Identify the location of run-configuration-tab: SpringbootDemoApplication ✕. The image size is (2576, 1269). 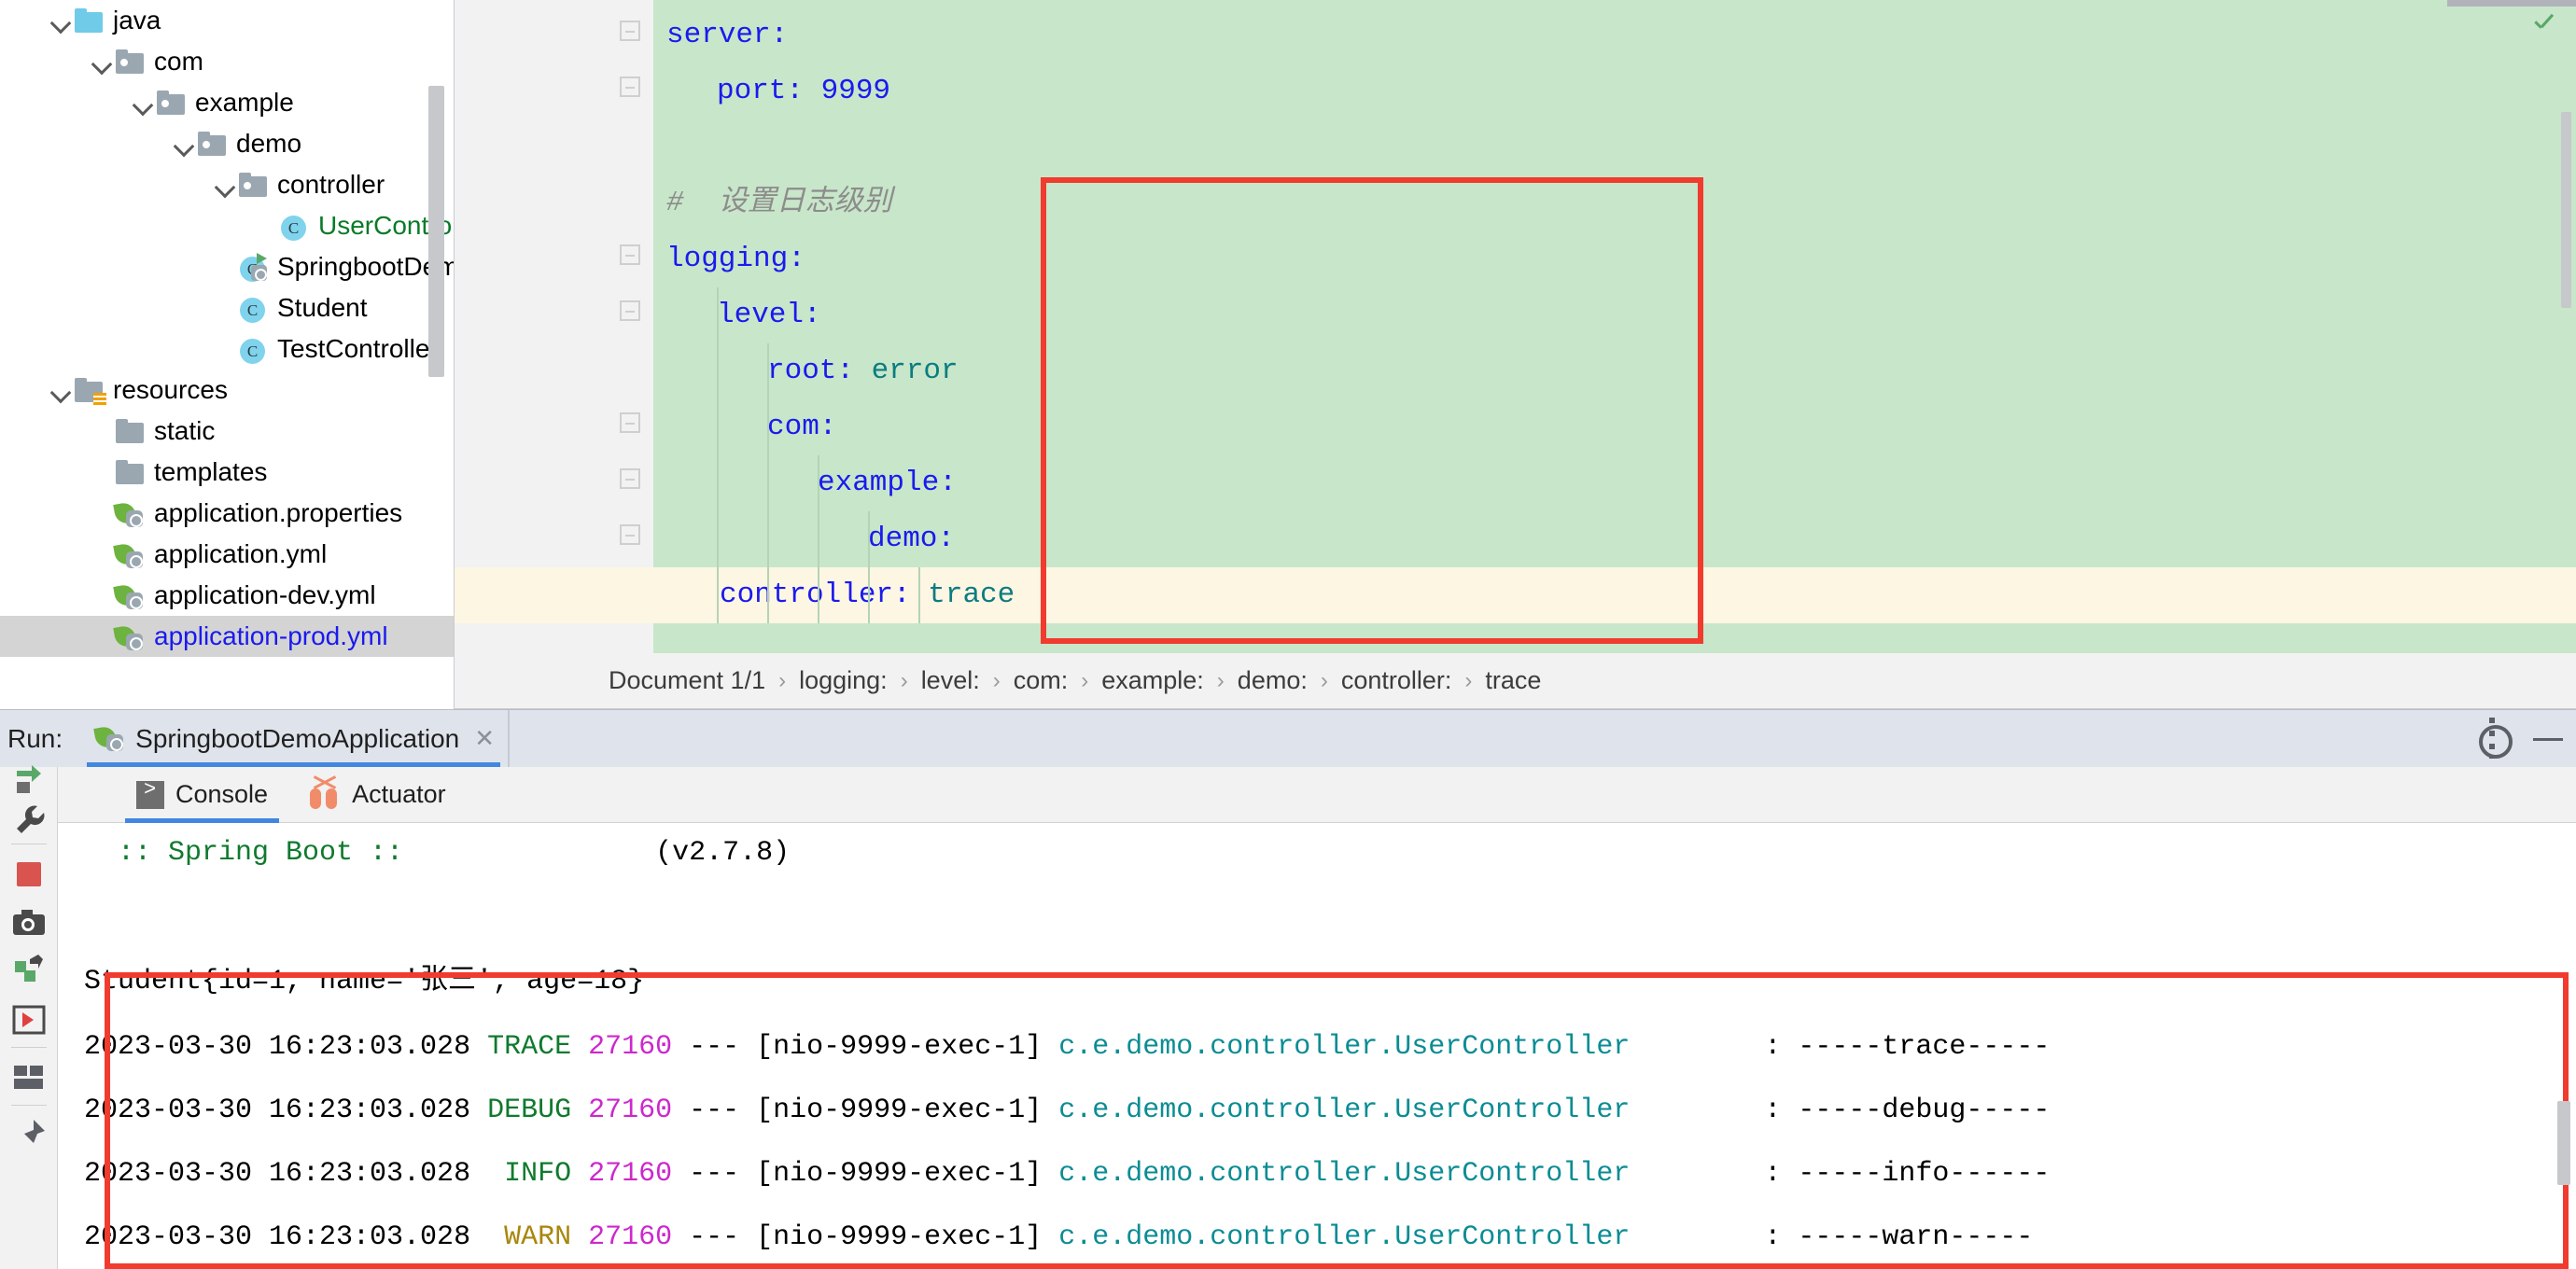
(294, 738).